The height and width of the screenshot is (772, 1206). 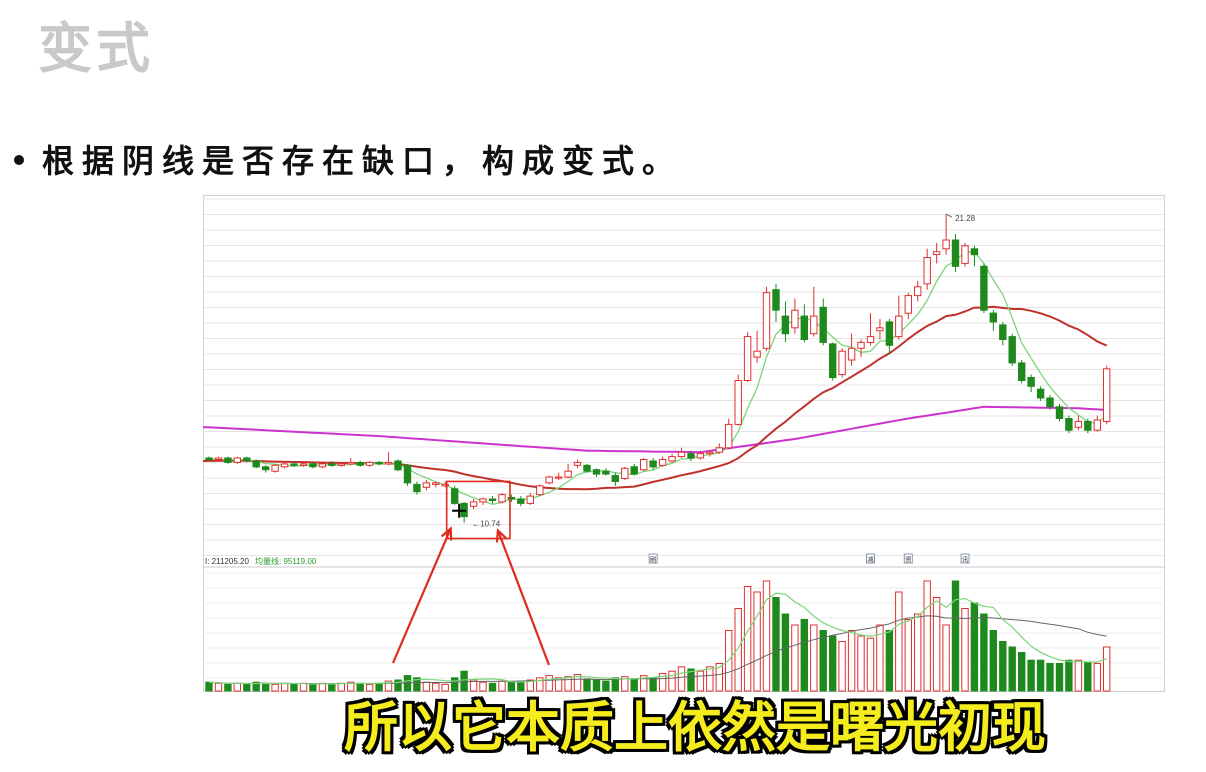 I want to click on video-subtitle: 所以它本质上依然是曙光初现, so click(x=695, y=727).